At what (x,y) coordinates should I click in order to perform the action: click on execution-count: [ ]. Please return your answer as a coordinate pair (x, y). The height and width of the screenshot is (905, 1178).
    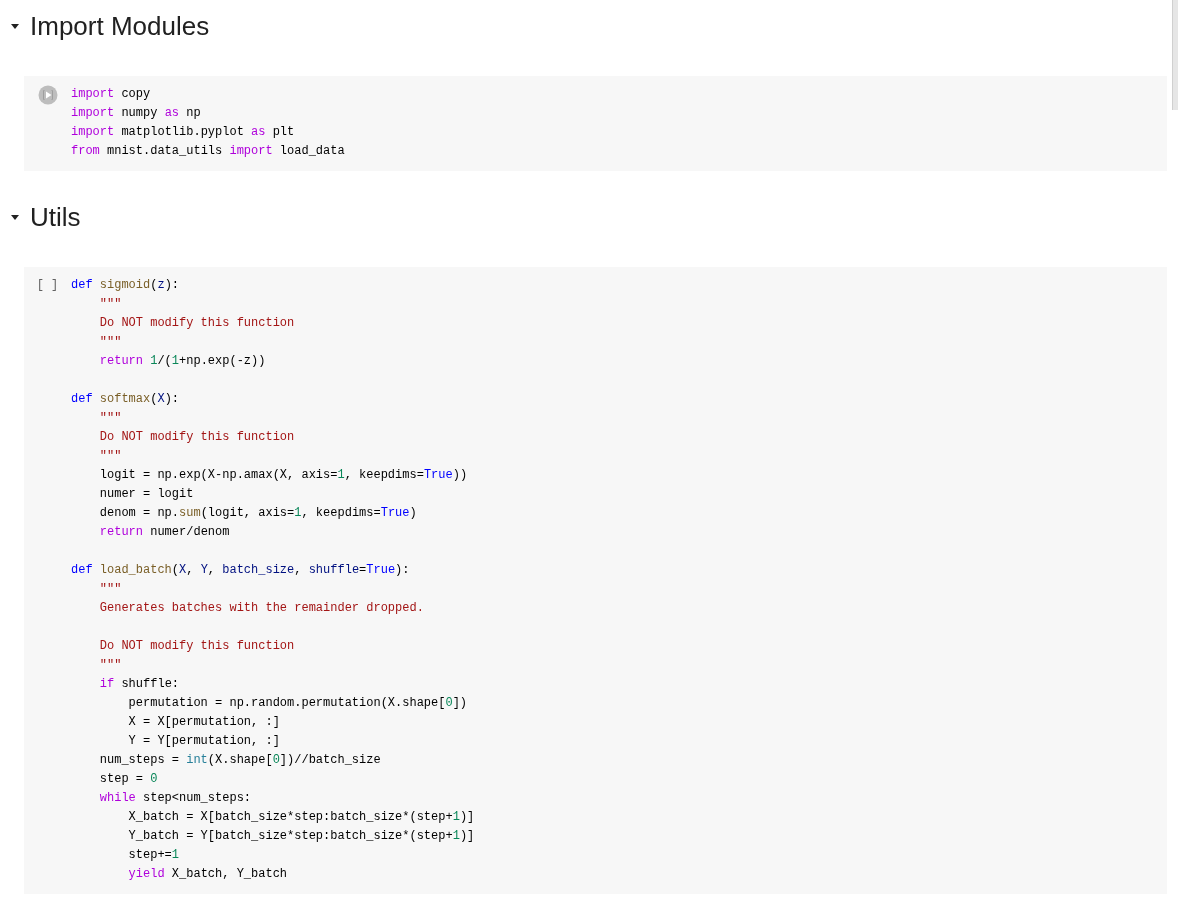
    Looking at the image, I should click on (47, 285).